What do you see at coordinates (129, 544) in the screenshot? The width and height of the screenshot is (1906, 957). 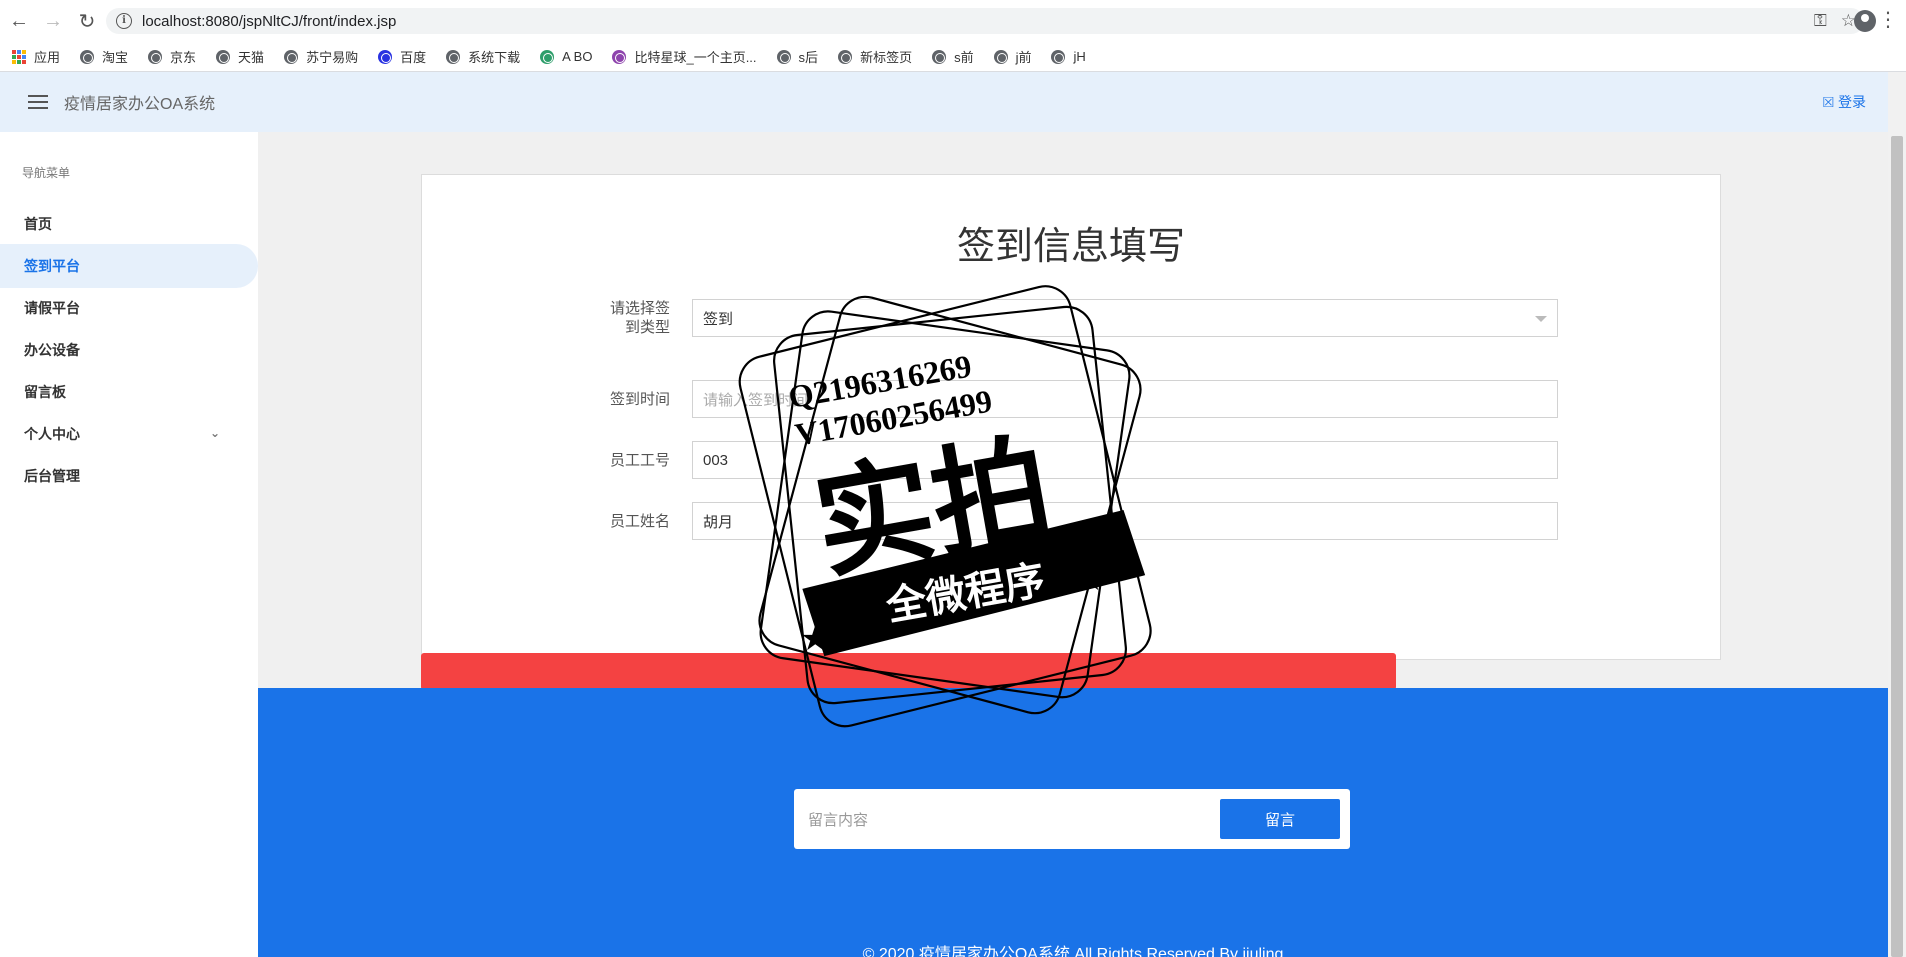 I see `sidebar-nav: 导航菜单 首页 签到平台 请假平台 办公设备 留言板 个人中心 ⌄ 后台管理` at bounding box center [129, 544].